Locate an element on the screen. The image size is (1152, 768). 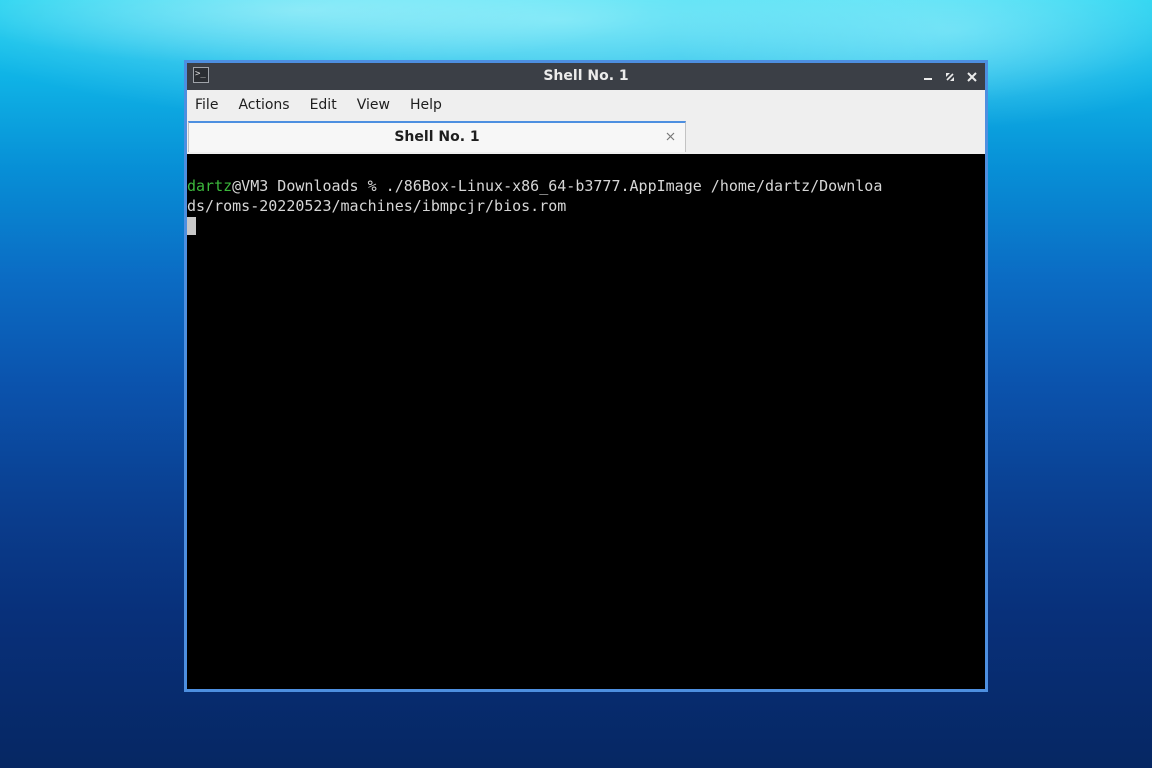
tab-close-icon is located at coordinates (670, 136).